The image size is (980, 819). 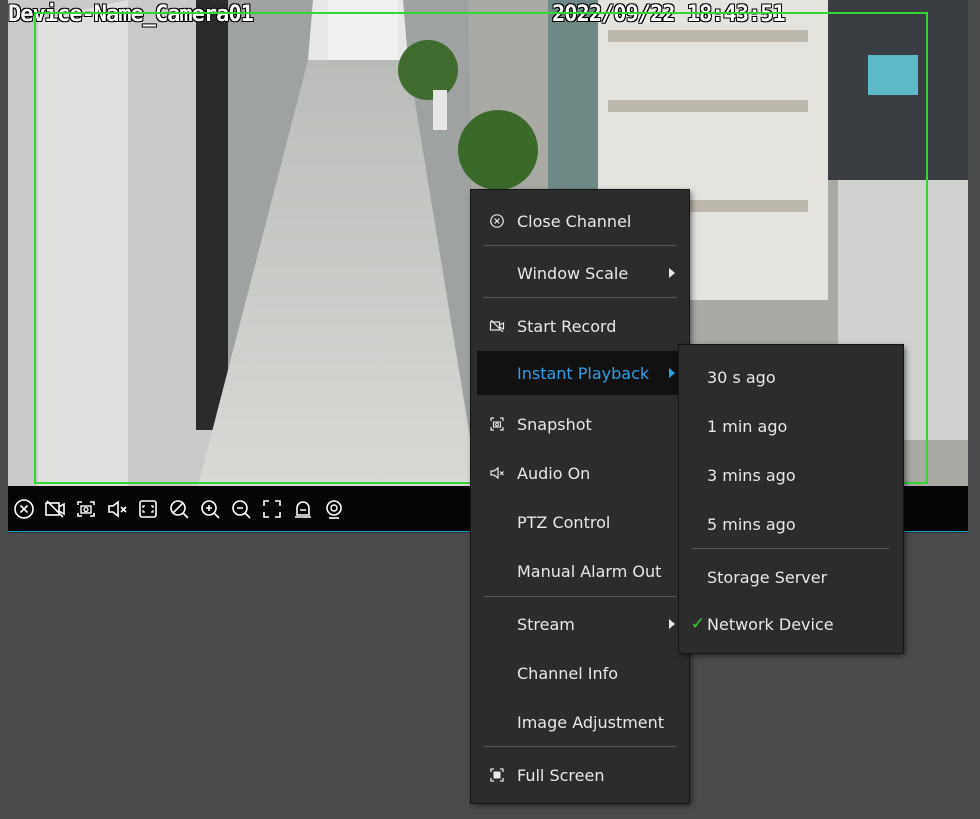 What do you see at coordinates (791, 426) in the screenshot?
I see `submenu-item-1min: 1 min ago` at bounding box center [791, 426].